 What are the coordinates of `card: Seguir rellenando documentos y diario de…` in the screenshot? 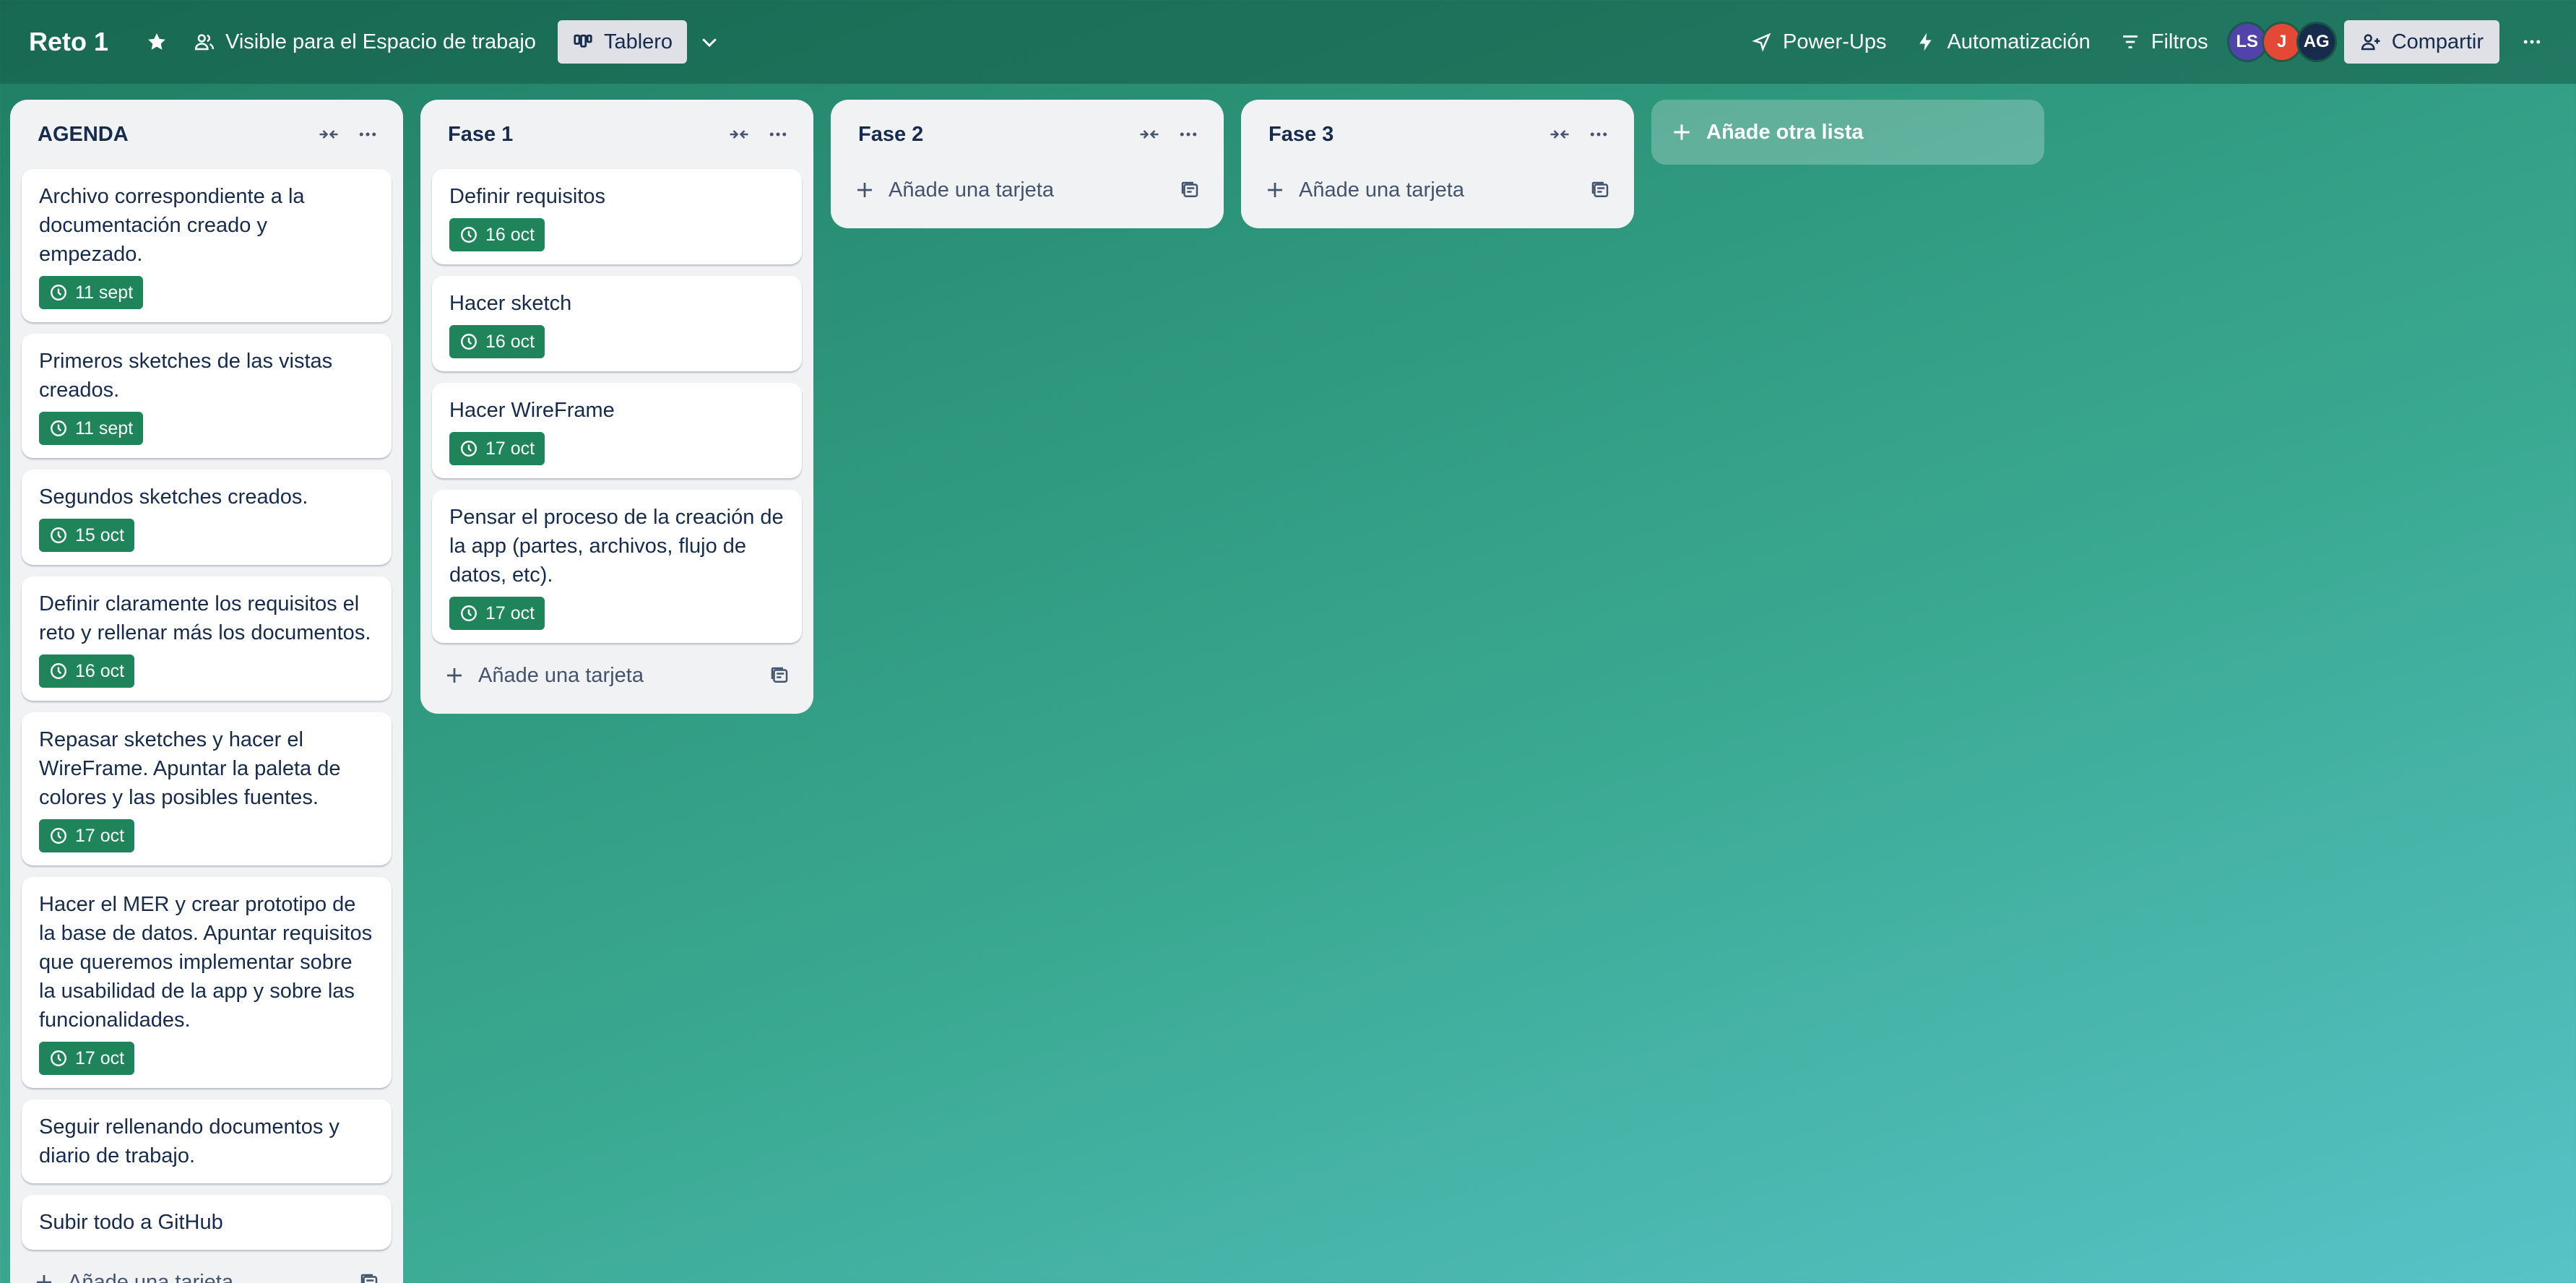 It's located at (207, 1141).